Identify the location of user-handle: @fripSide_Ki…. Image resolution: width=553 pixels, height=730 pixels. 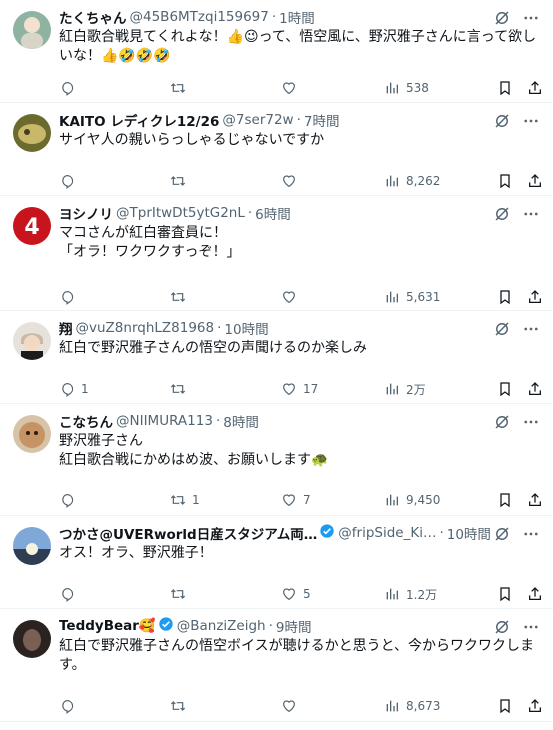
(387, 533).